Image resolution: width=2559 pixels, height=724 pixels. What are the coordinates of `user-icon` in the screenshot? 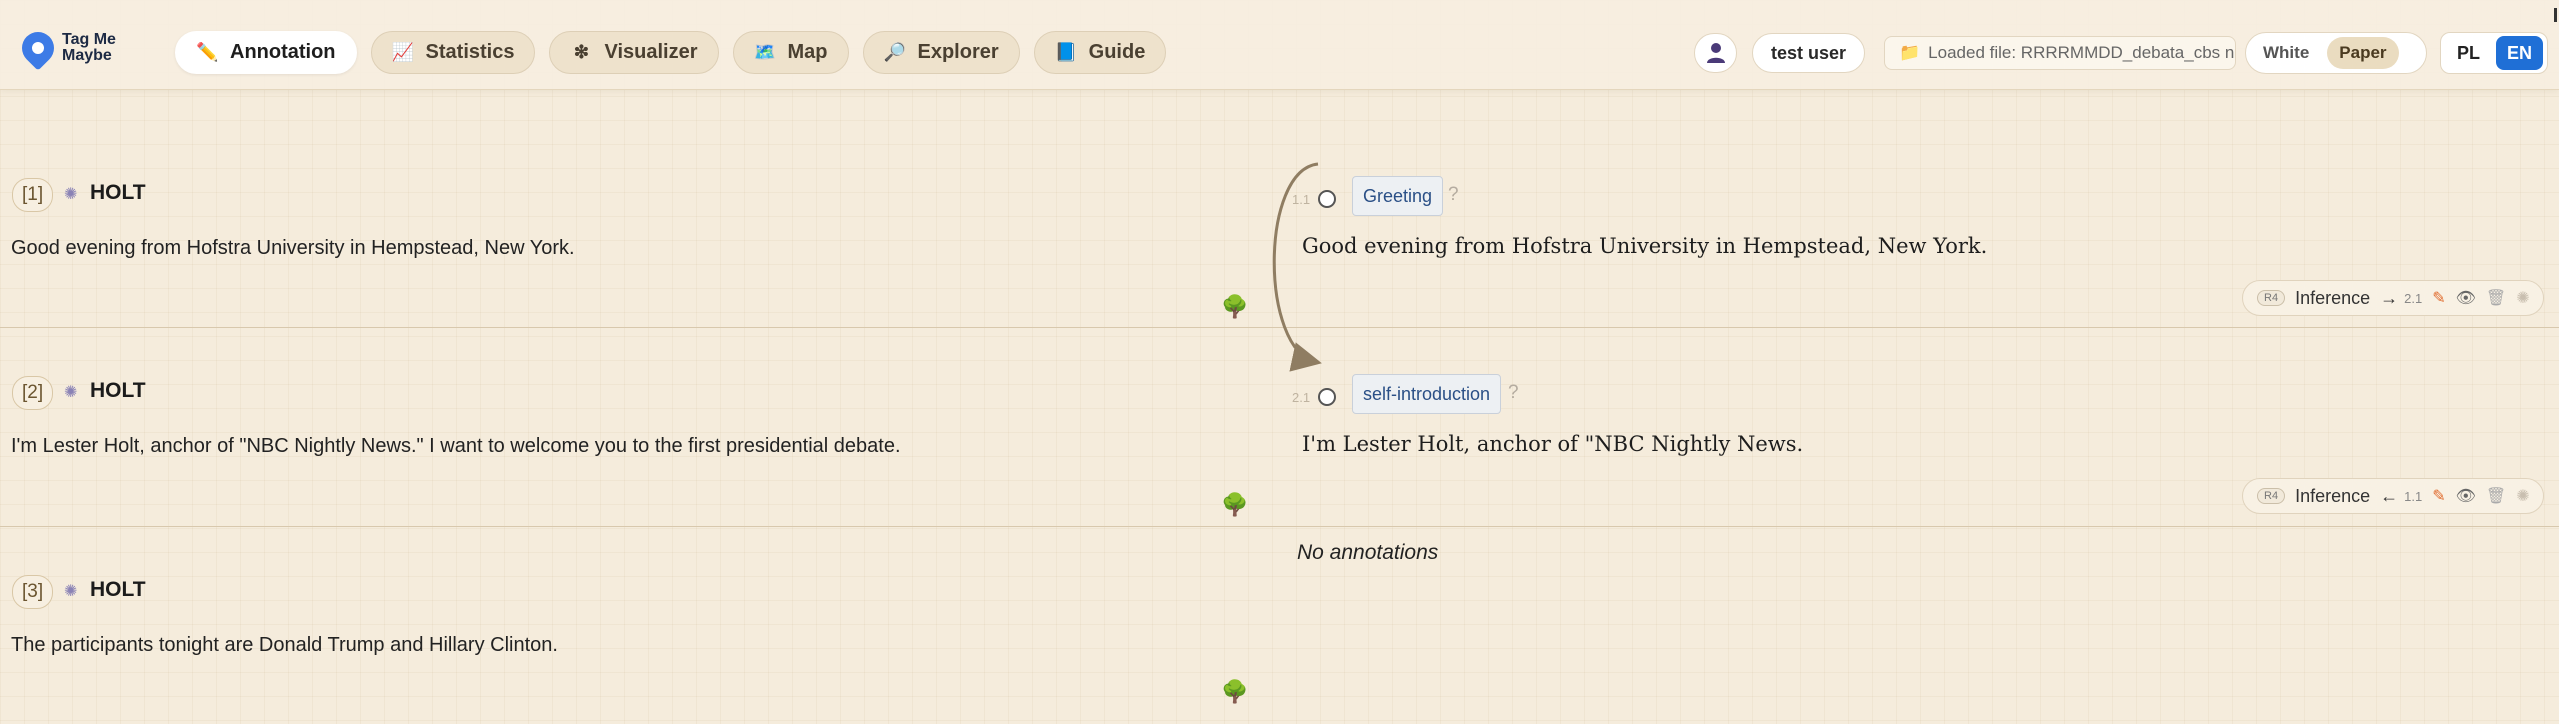 It's located at (1715, 53).